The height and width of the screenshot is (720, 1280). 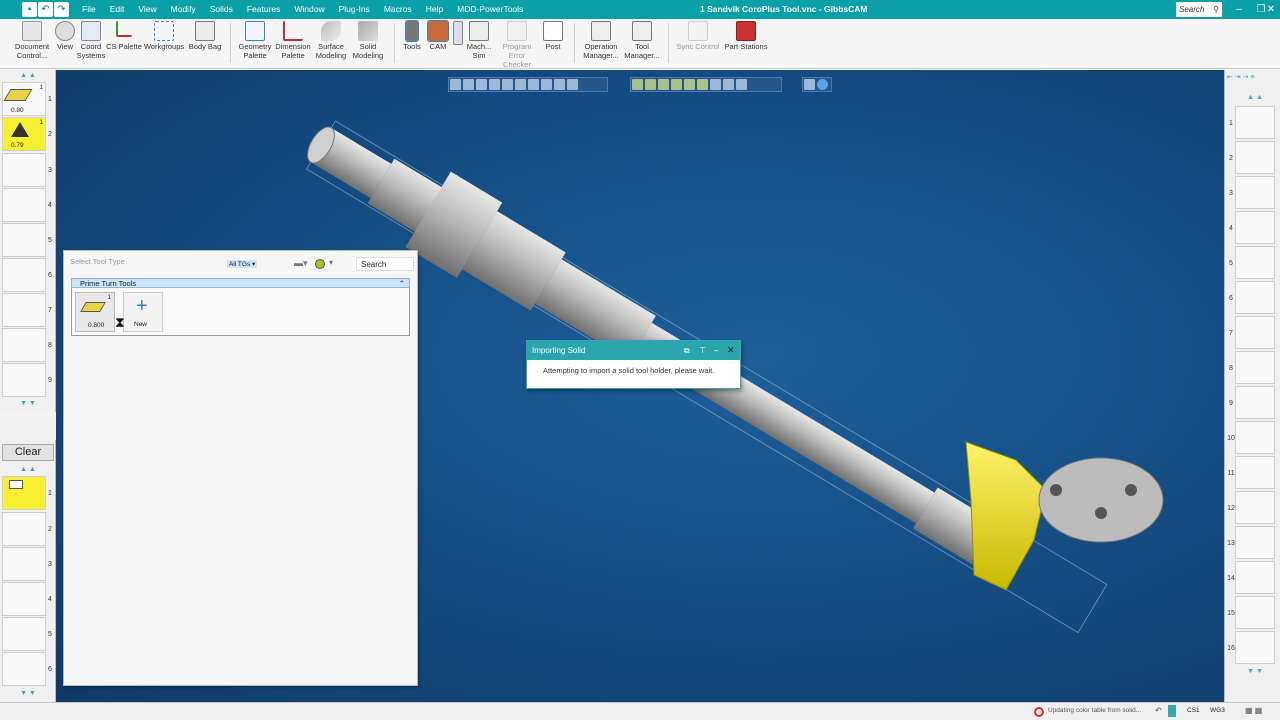 What do you see at coordinates (61, 9) in the screenshot?
I see `redo-icon: ↷` at bounding box center [61, 9].